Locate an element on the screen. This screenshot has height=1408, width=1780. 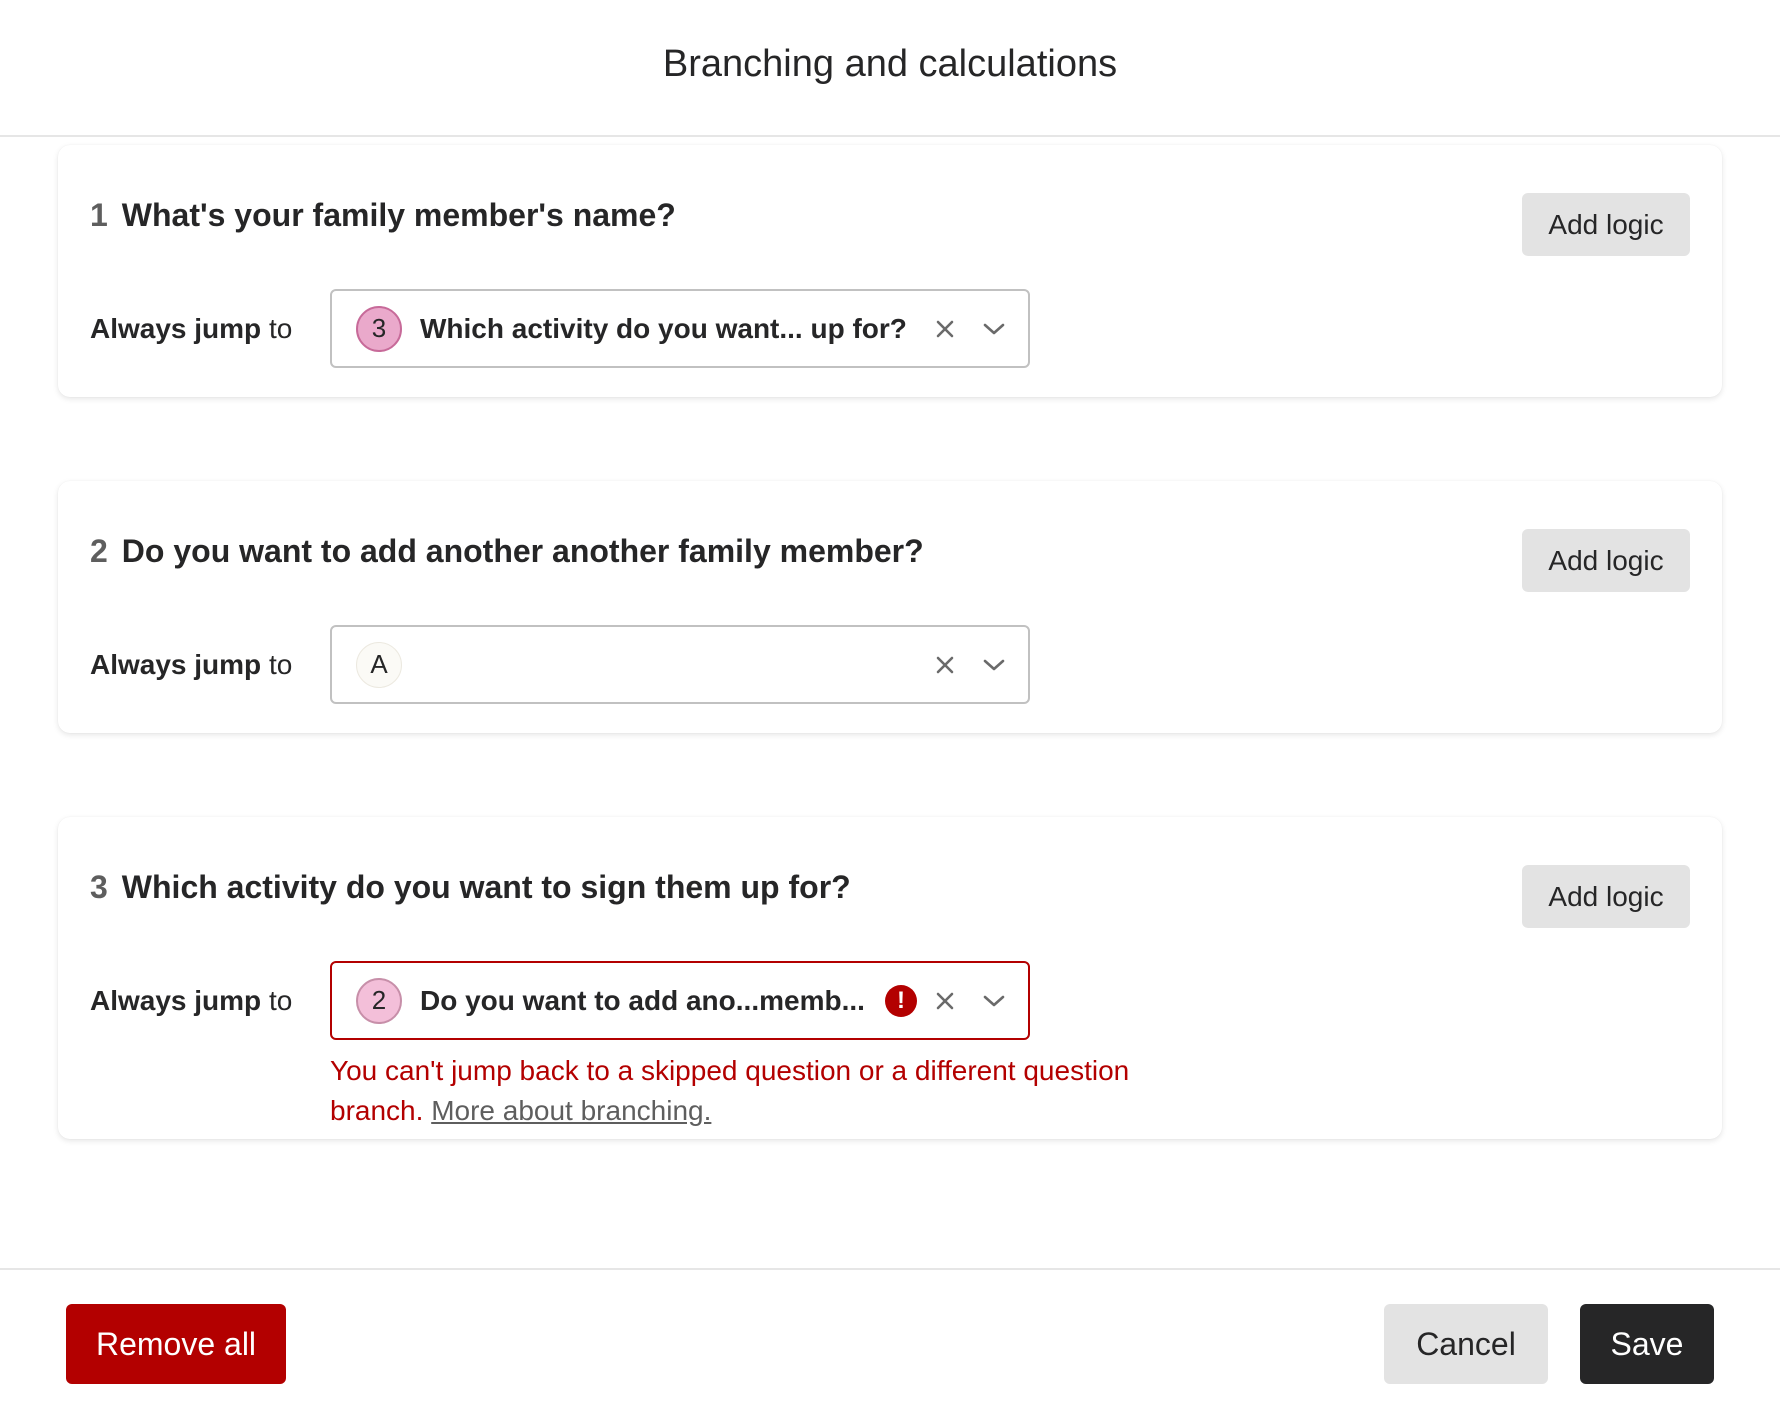
question-badge: 3 is located at coordinates (379, 328).